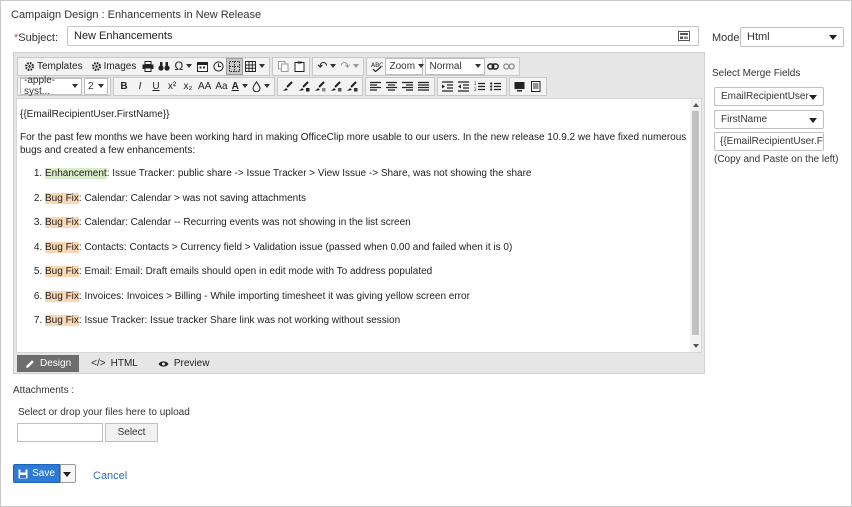  I want to click on pencil-icon, so click(30, 363).